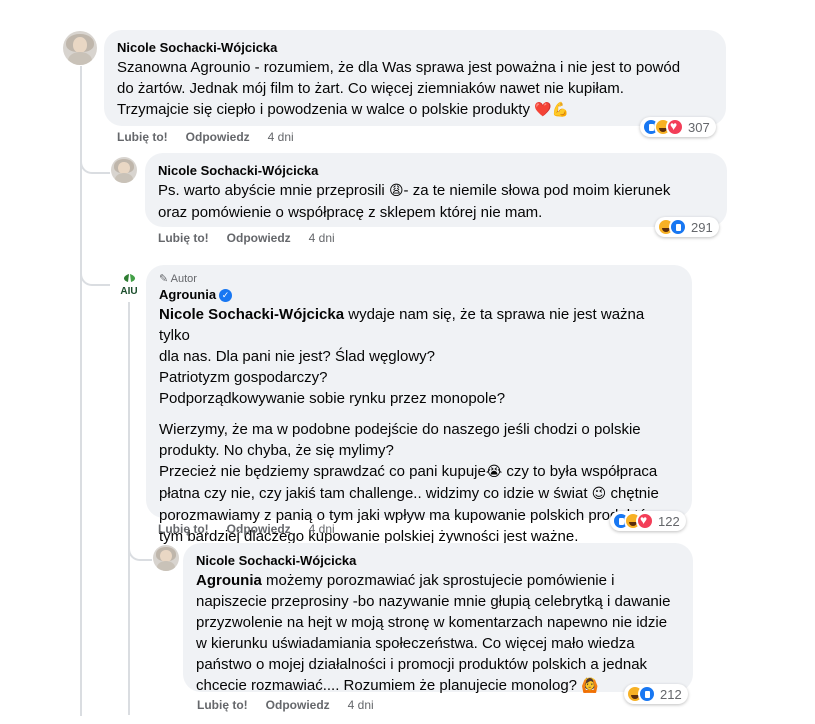  What do you see at coordinates (129, 507) in the screenshot?
I see `thread-line-agrounia` at bounding box center [129, 507].